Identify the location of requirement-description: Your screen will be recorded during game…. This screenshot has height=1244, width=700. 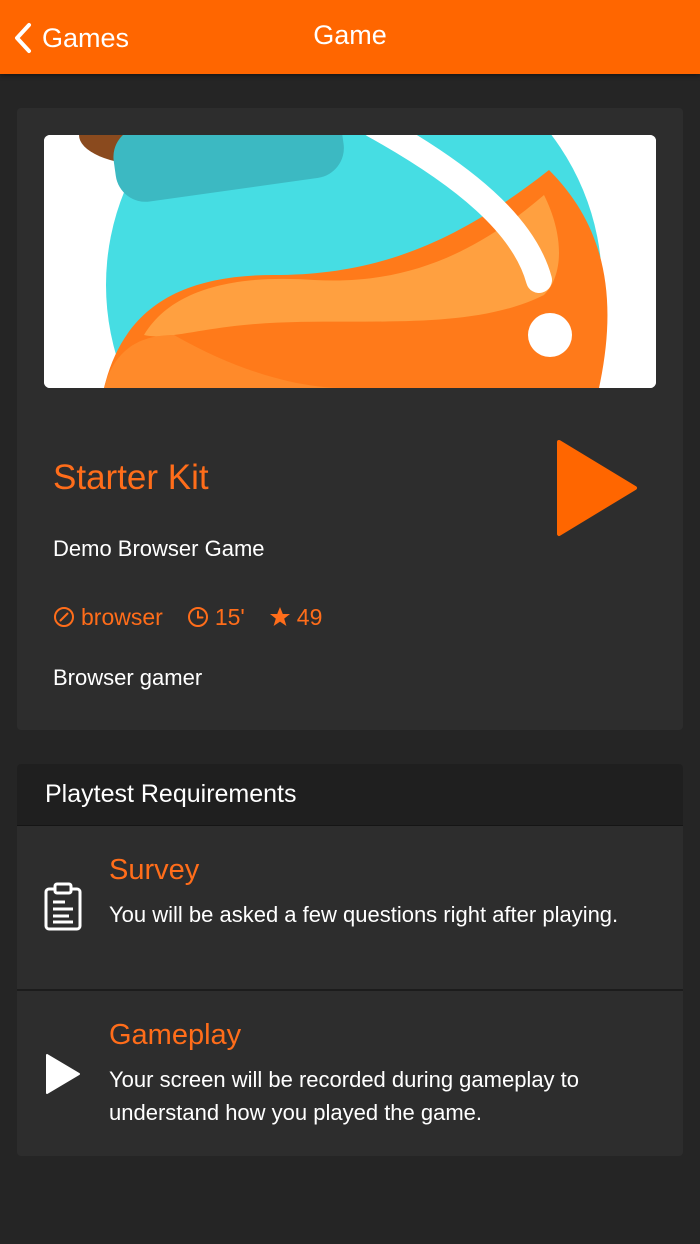
(344, 1096).